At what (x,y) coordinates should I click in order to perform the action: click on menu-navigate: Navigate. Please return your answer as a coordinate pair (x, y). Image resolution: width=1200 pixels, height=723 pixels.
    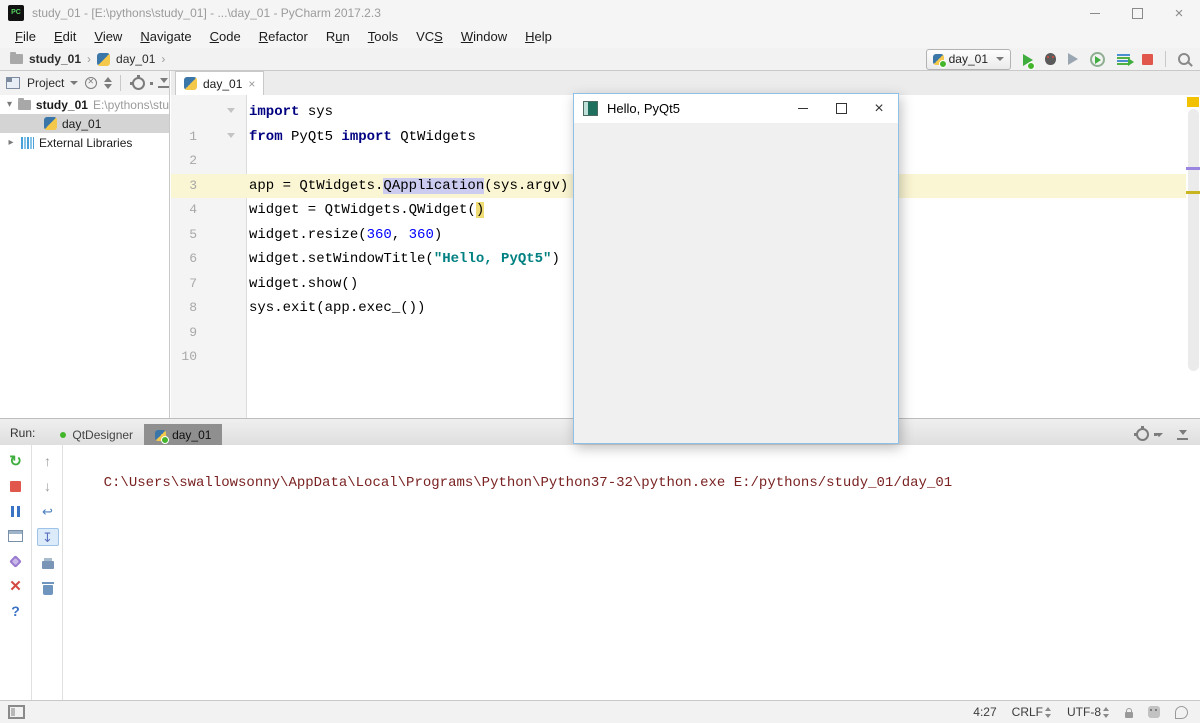
    Looking at the image, I should click on (165, 37).